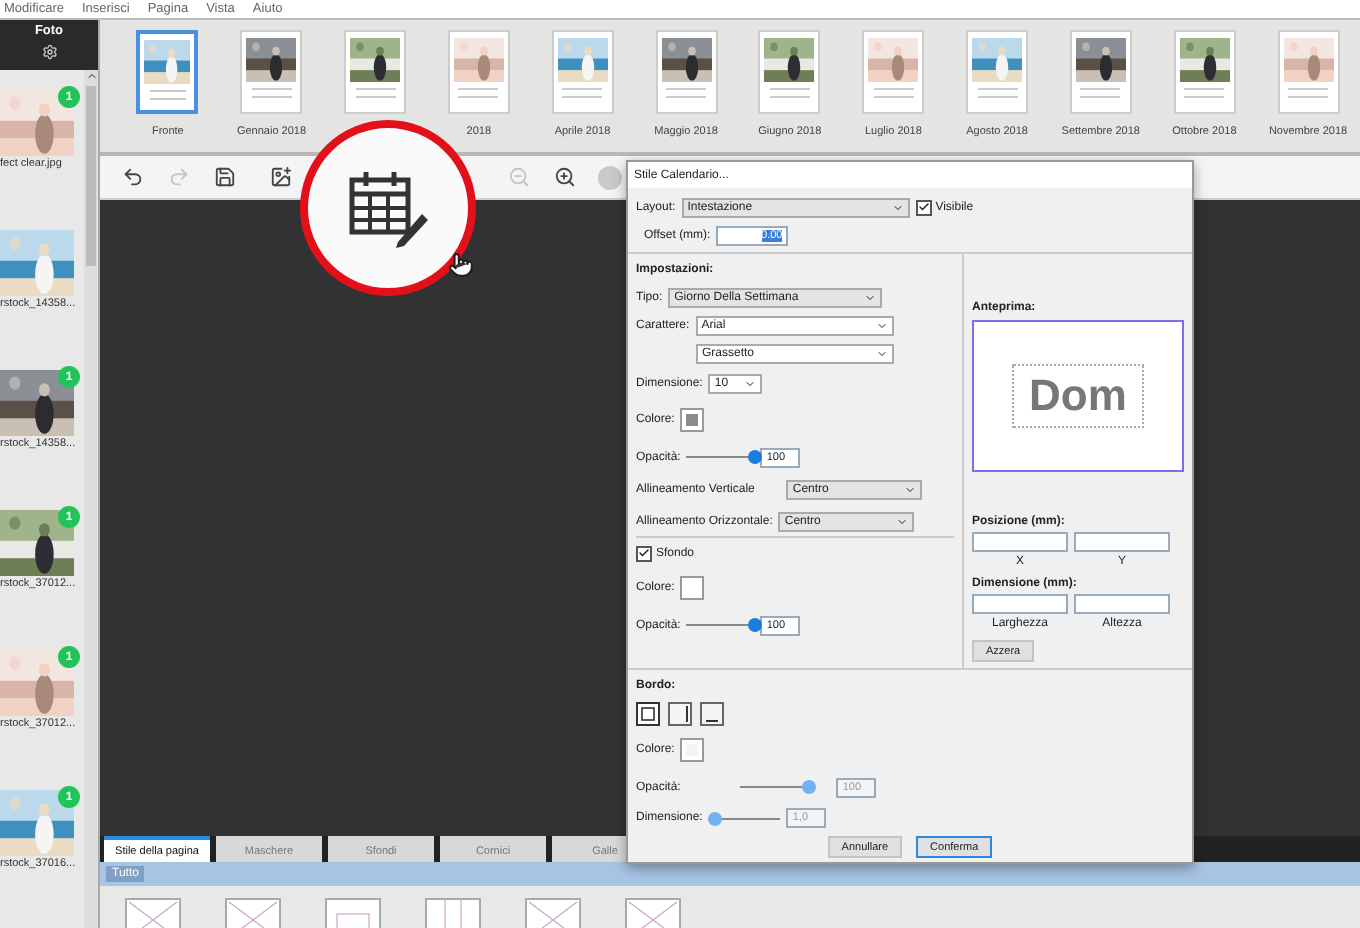 The width and height of the screenshot is (1360, 928). What do you see at coordinates (280, 177) in the screenshot?
I see `image-add-icon` at bounding box center [280, 177].